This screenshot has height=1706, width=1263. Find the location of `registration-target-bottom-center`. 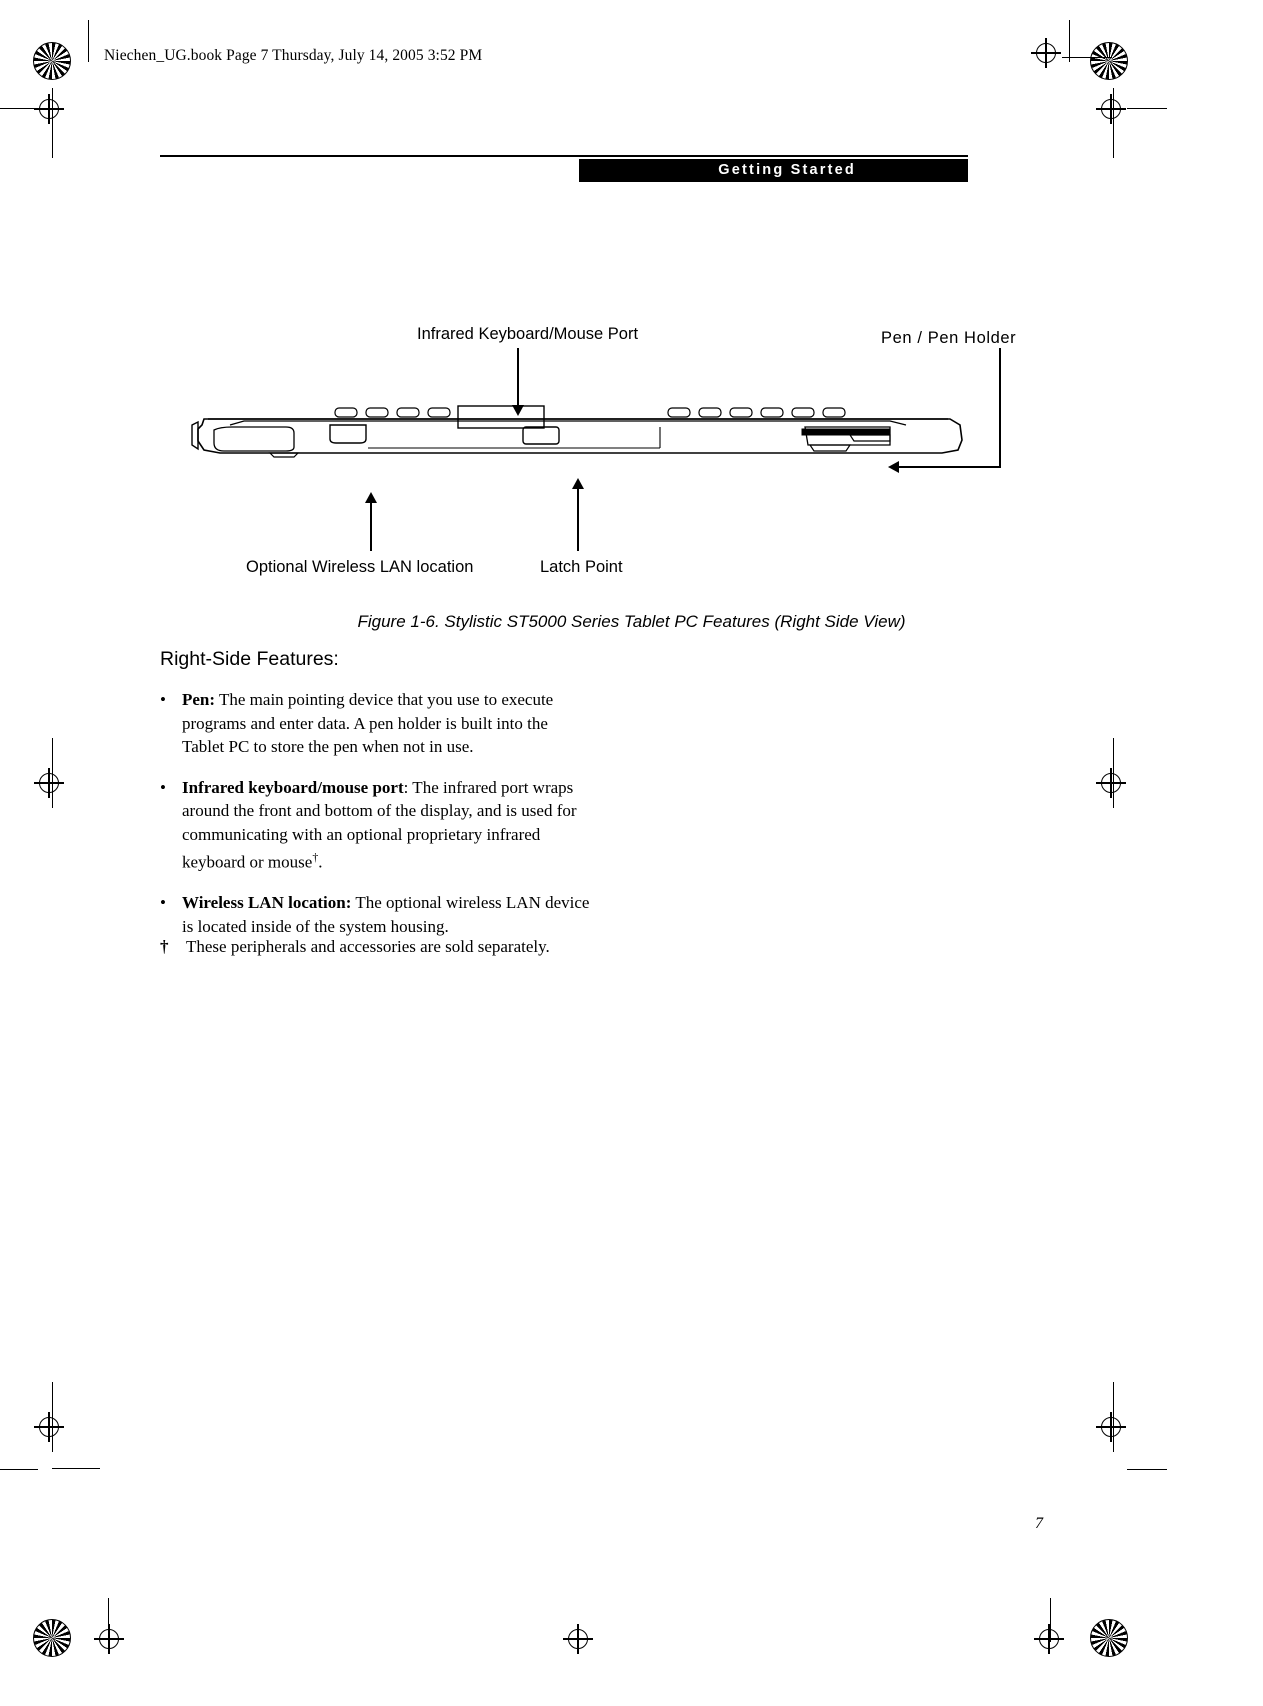

registration-target-bottom-center is located at coordinates (578, 1639).